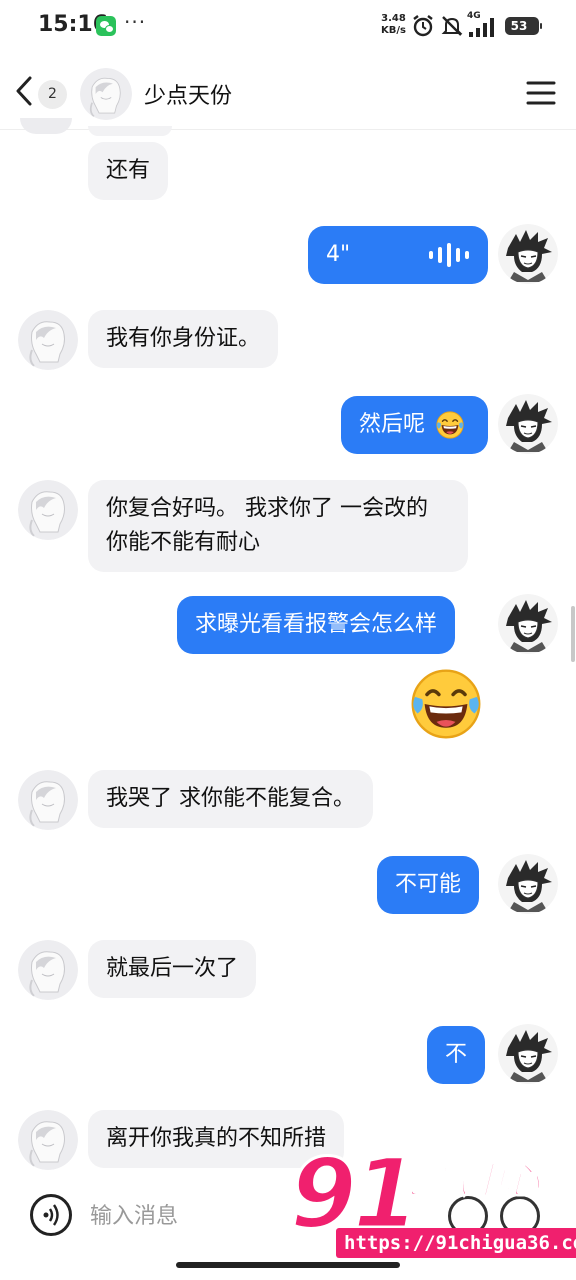  I want to click on watermark-text: 吃瓜中心, so click(468, 1181).